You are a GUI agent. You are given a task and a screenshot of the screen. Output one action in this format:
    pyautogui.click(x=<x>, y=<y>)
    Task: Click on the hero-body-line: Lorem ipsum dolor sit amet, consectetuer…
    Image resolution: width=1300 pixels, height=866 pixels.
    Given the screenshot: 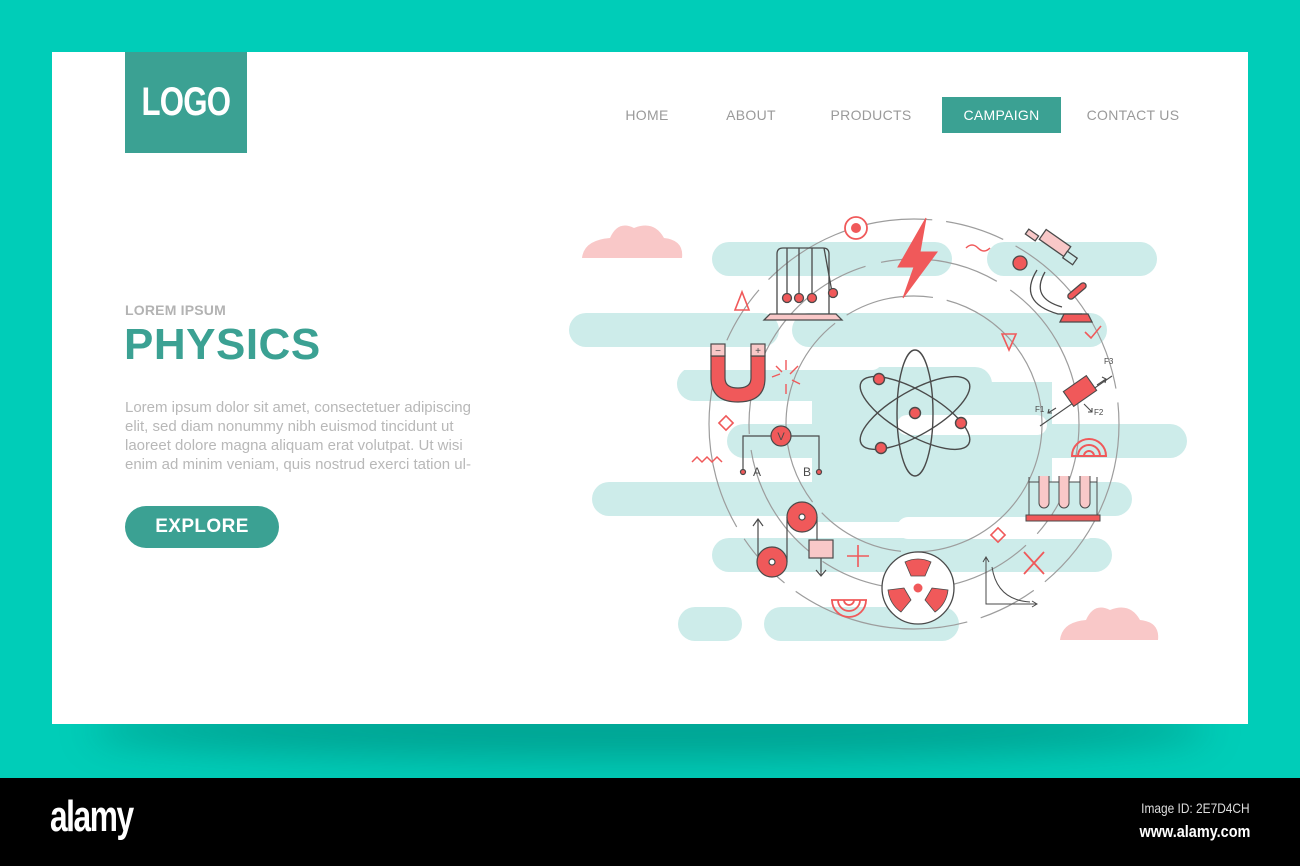 What is the action you would take?
    pyautogui.click(x=298, y=407)
    